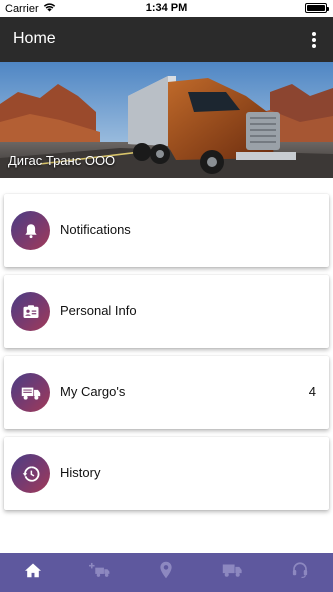  I want to click on company-name: Дигас Транс ООО, so click(62, 160).